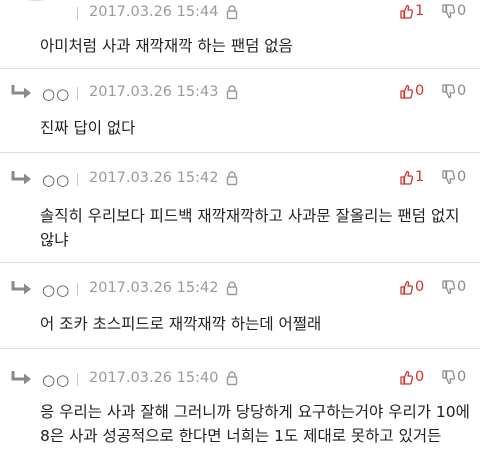 The width and height of the screenshot is (480, 476). I want to click on comment-meta: ○○ 2017.03.26 15:40 0 0, so click(240, 379).